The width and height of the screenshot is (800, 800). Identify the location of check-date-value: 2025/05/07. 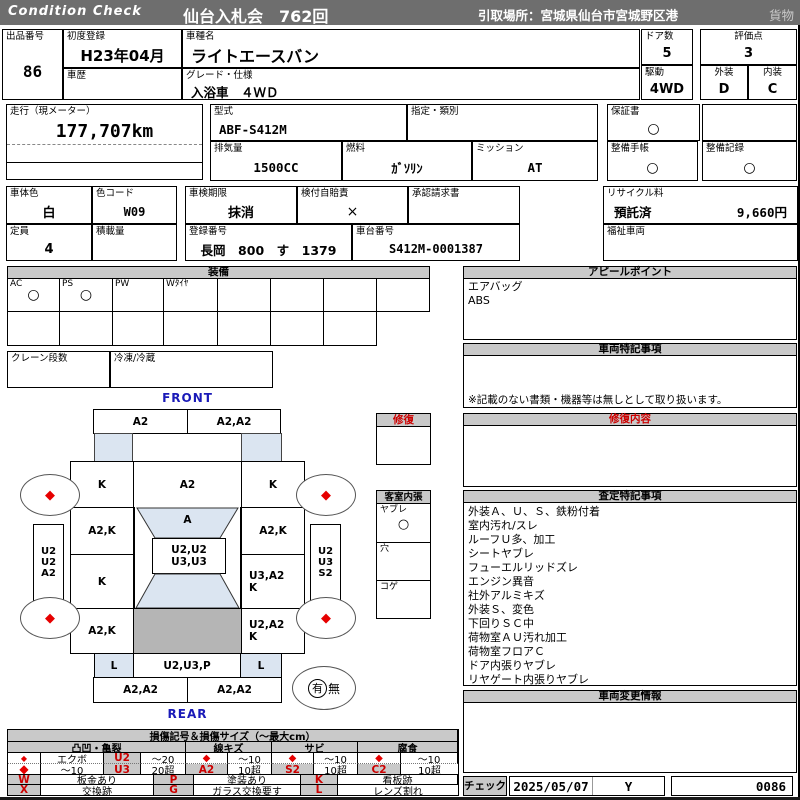
(551, 786).